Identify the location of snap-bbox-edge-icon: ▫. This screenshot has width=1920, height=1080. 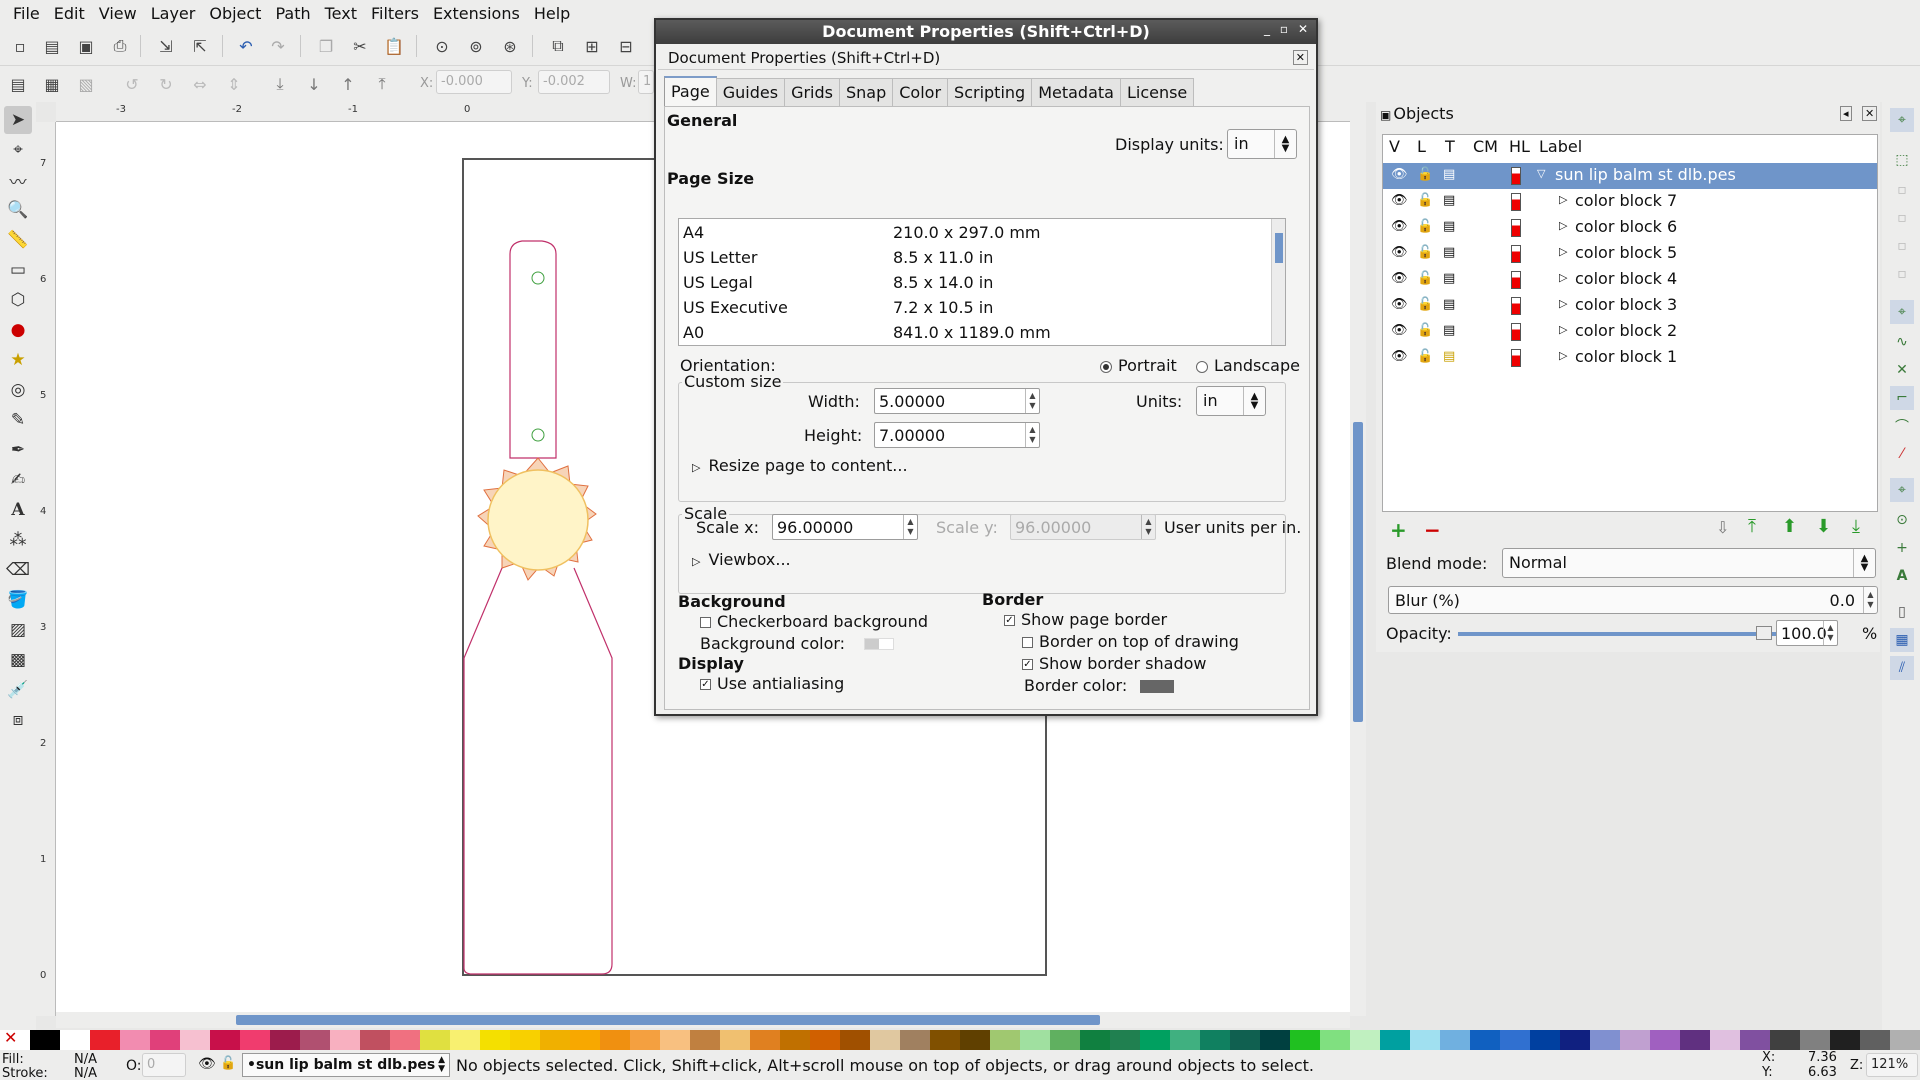
(1902, 190).